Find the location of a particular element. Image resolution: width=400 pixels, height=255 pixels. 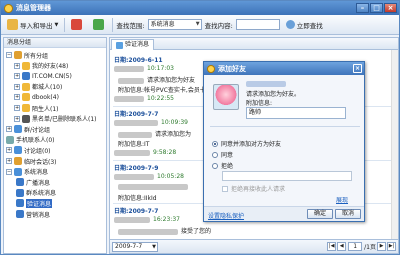

message-text: 请求添加您为好友 is located at coordinates (156, 79).